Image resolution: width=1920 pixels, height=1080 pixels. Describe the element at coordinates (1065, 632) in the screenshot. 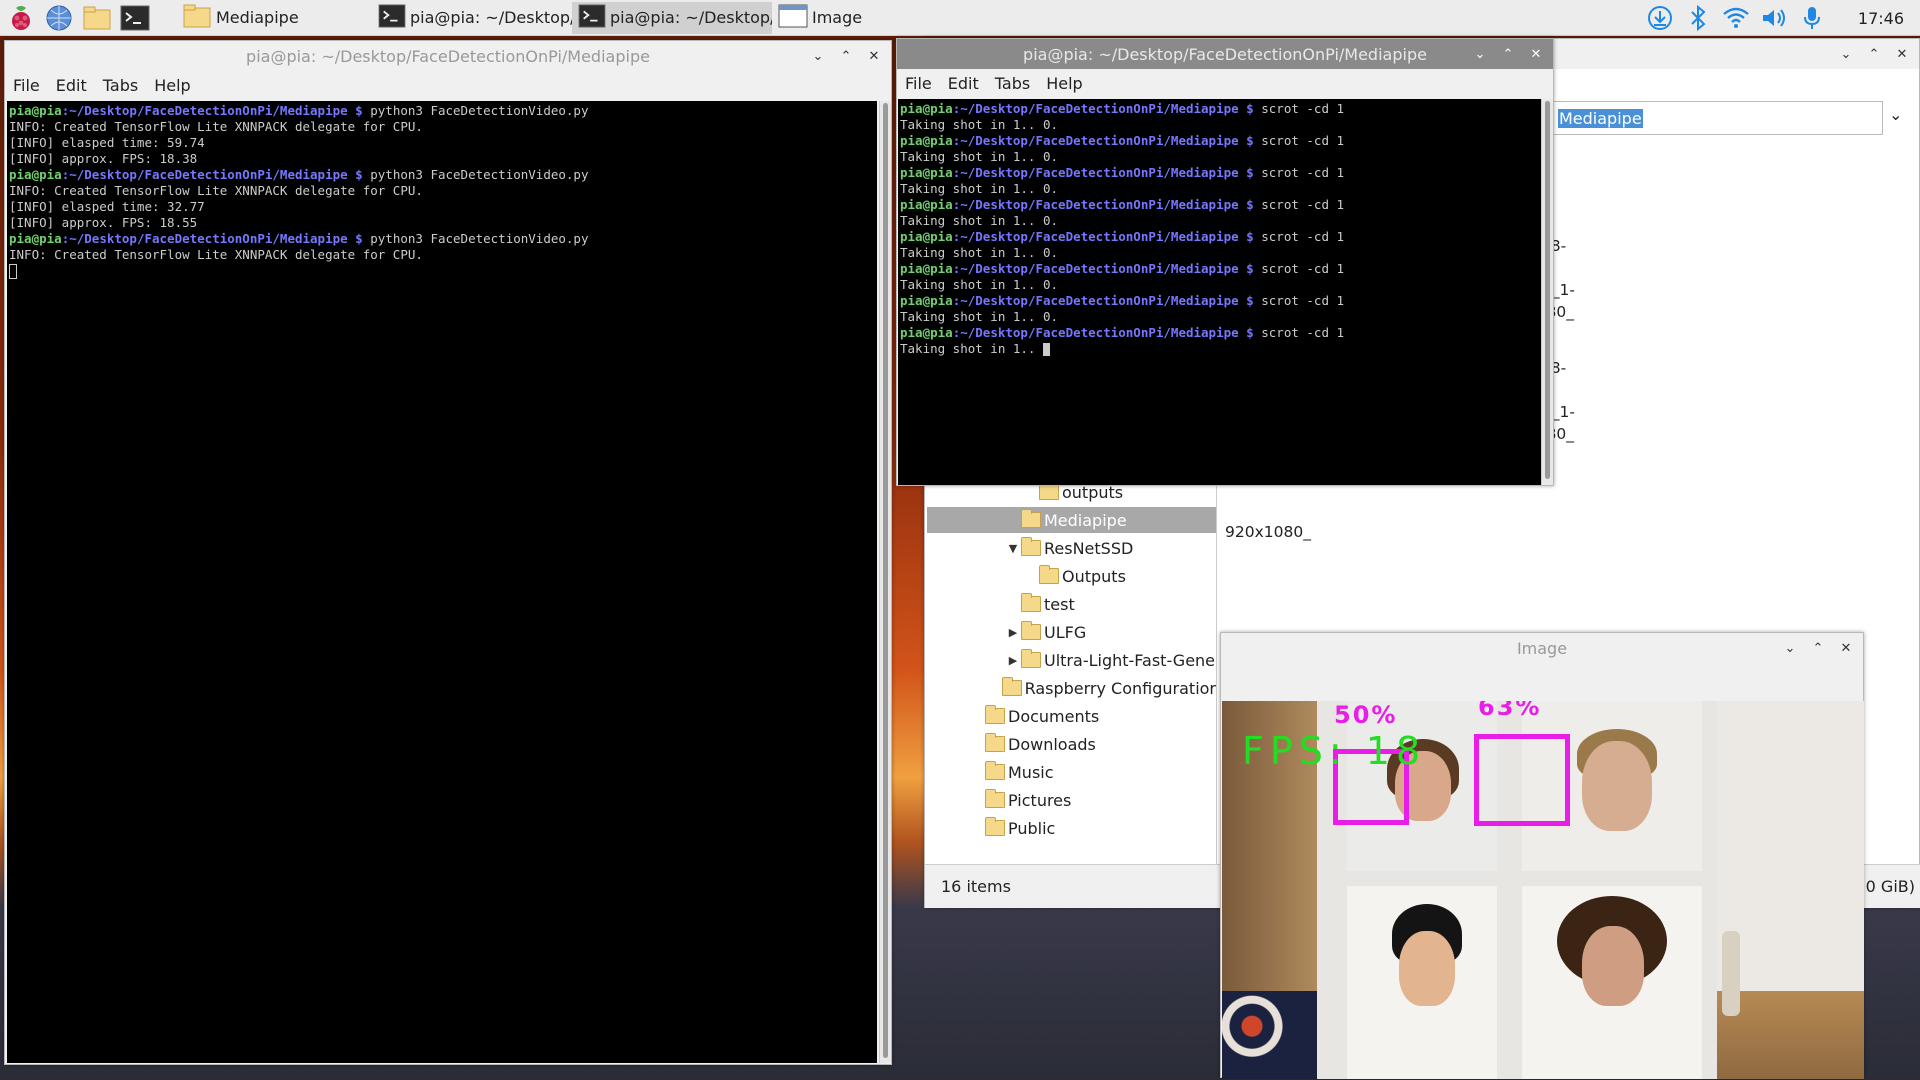

I see `tree-item-label: ULFG` at that location.